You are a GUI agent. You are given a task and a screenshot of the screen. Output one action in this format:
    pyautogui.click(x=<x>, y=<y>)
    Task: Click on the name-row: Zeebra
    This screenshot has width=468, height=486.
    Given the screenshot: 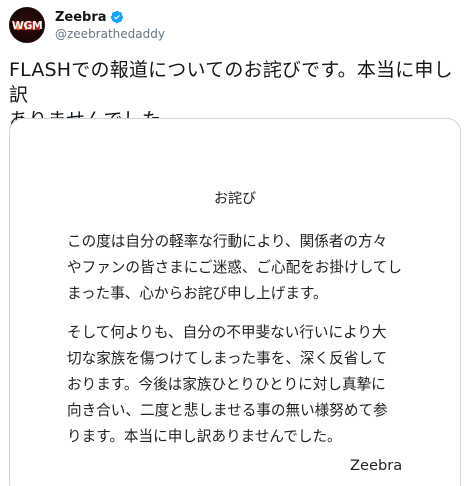 What is the action you would take?
    pyautogui.click(x=110, y=17)
    